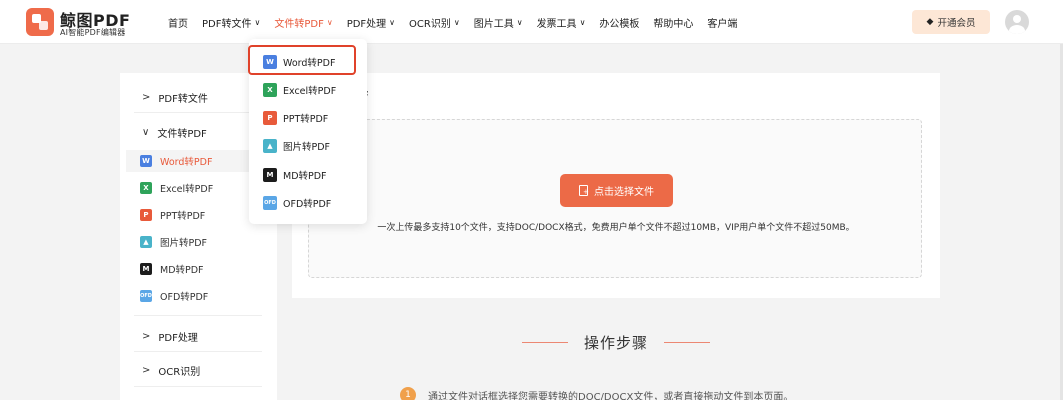 The image size is (1063, 400). Describe the element at coordinates (186, 162) in the screenshot. I see `sidebar-item-label: Word转PDF` at that location.